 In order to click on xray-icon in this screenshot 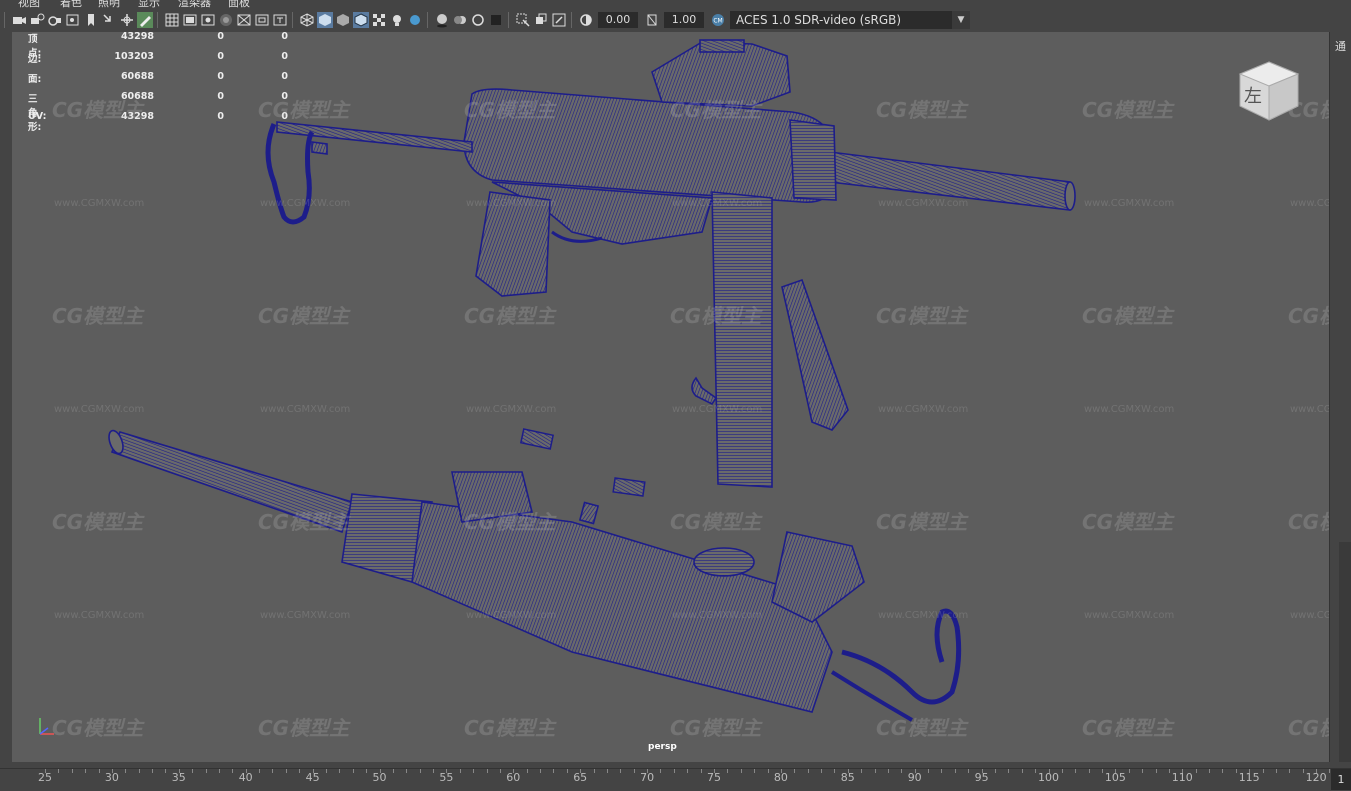, I will do `click(541, 20)`.